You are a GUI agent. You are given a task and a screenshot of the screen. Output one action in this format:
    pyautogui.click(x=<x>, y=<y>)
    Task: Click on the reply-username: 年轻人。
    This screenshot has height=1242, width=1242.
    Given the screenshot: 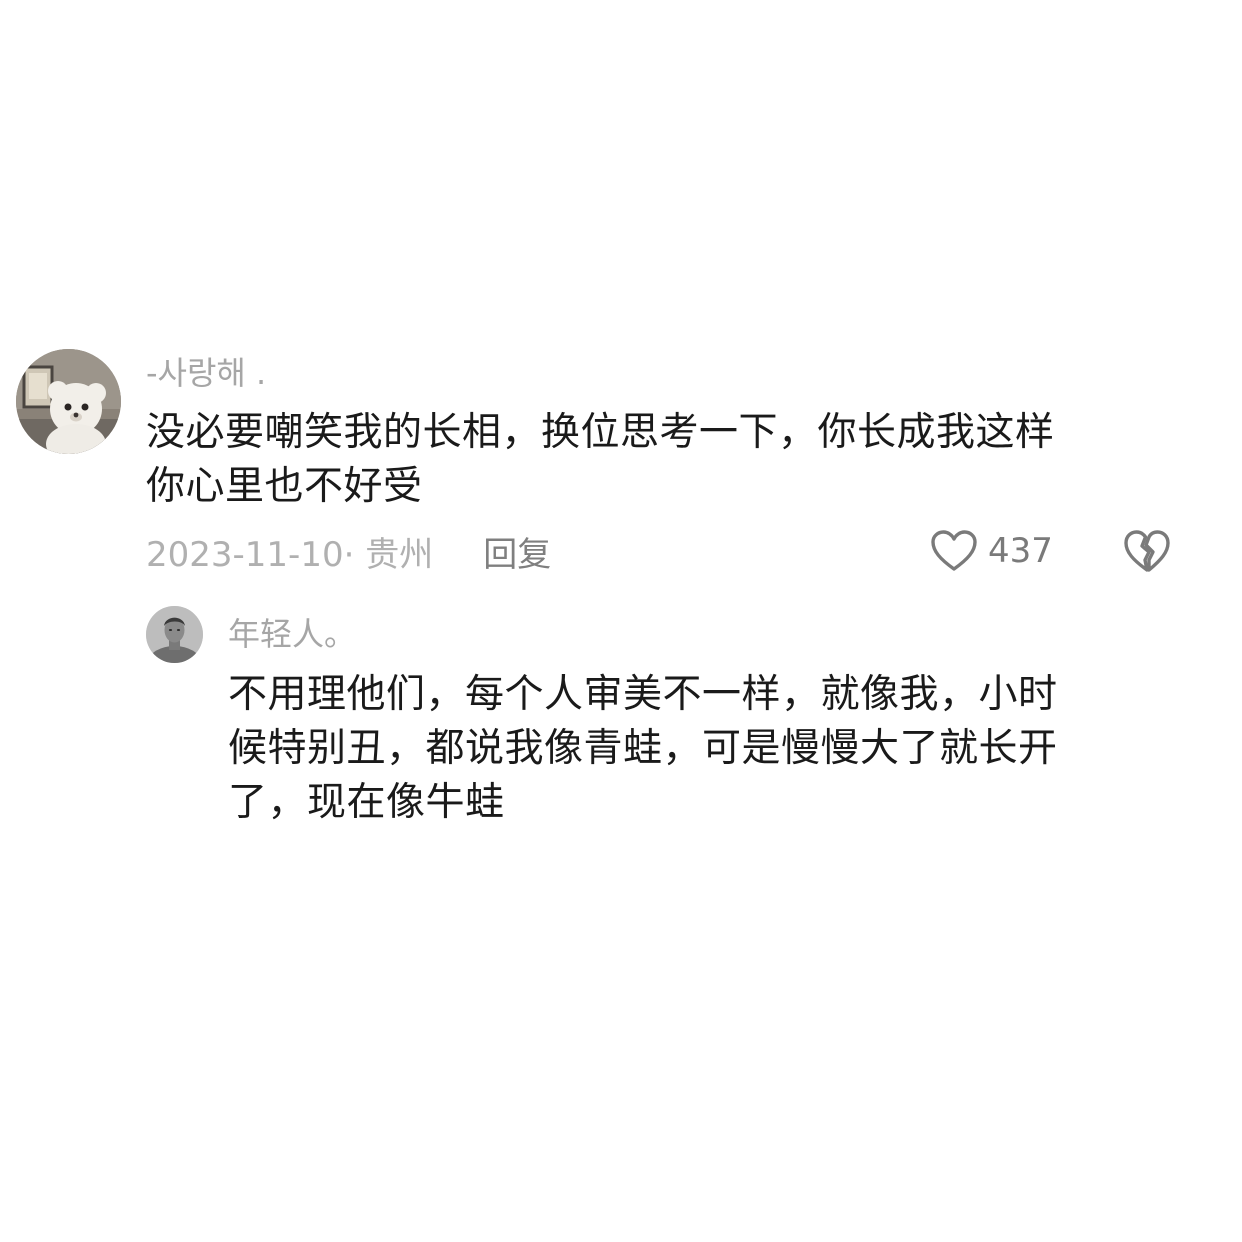 What is the action you would take?
    pyautogui.click(x=292, y=634)
    